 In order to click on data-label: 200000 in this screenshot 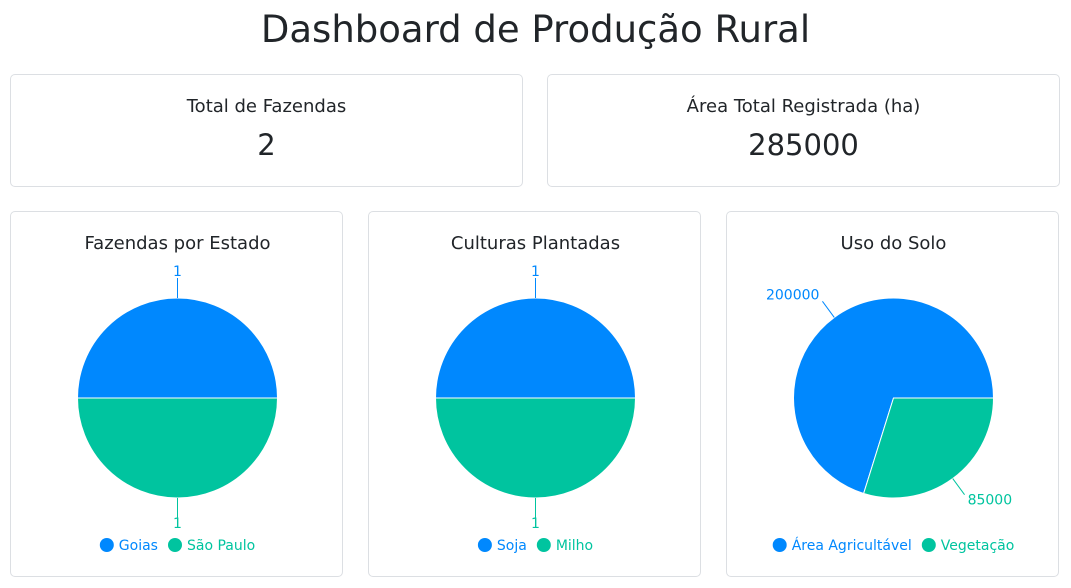, I will do `click(792, 295)`.